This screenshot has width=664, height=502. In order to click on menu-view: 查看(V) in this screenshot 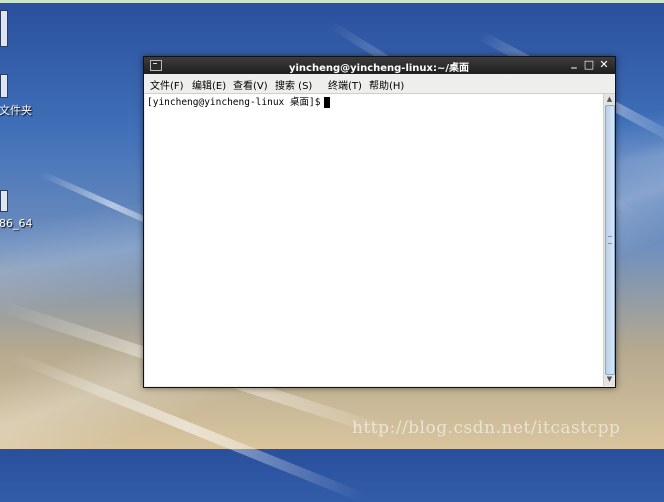, I will do `click(250, 84)`.